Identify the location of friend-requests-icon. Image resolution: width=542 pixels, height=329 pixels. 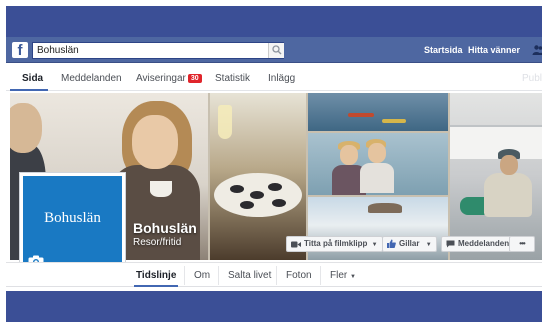
(537, 50).